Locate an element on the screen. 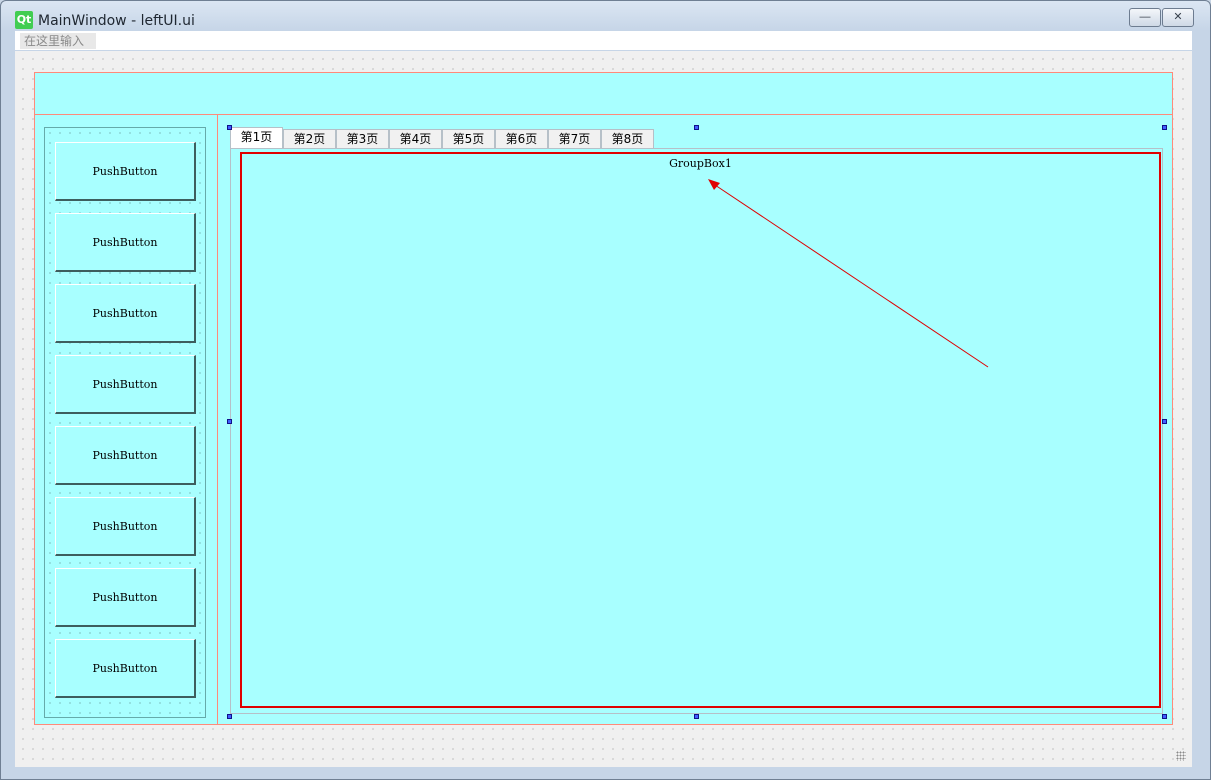 This screenshot has height=780, width=1211. push-button-2: PushButton is located at coordinates (125, 242).